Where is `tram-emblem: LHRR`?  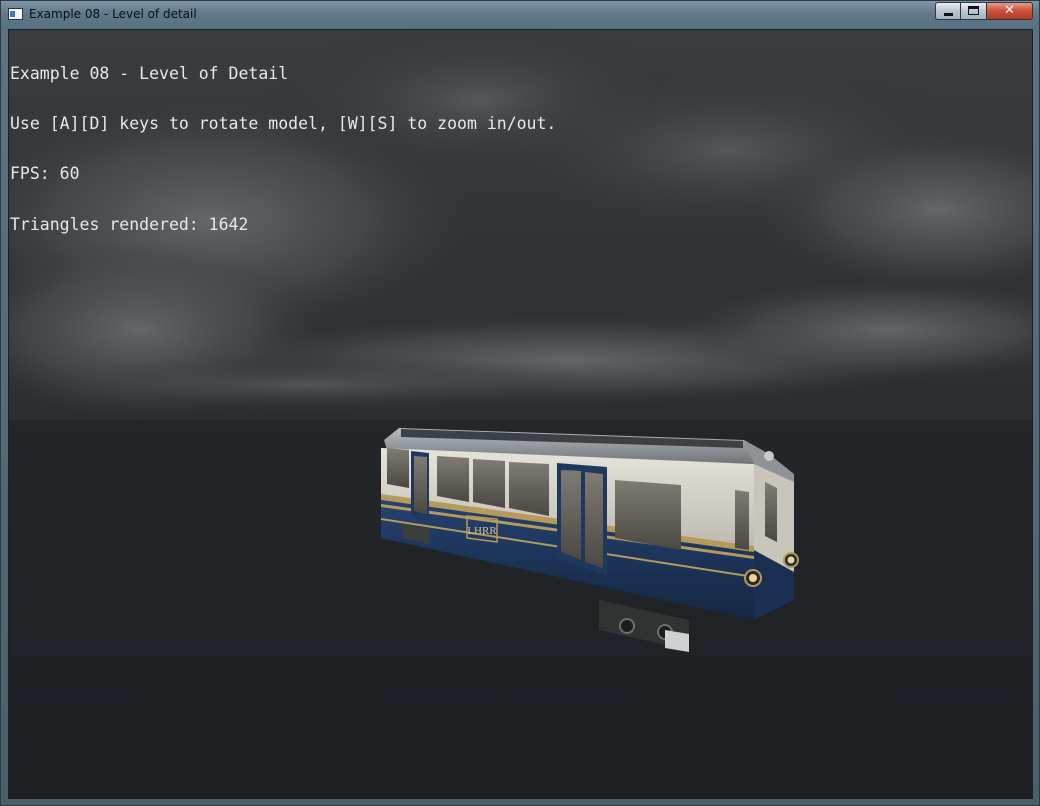
tram-emblem: LHRR is located at coordinates (482, 531).